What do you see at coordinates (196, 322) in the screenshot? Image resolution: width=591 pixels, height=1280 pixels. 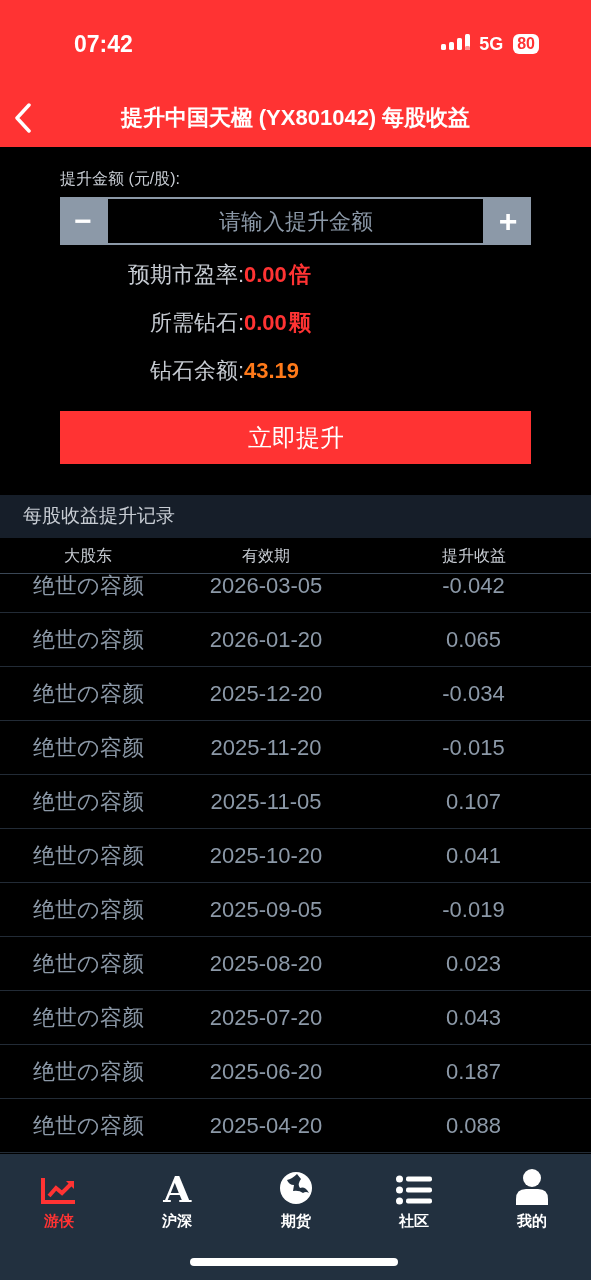 I see `info-label: 所需钻石:` at bounding box center [196, 322].